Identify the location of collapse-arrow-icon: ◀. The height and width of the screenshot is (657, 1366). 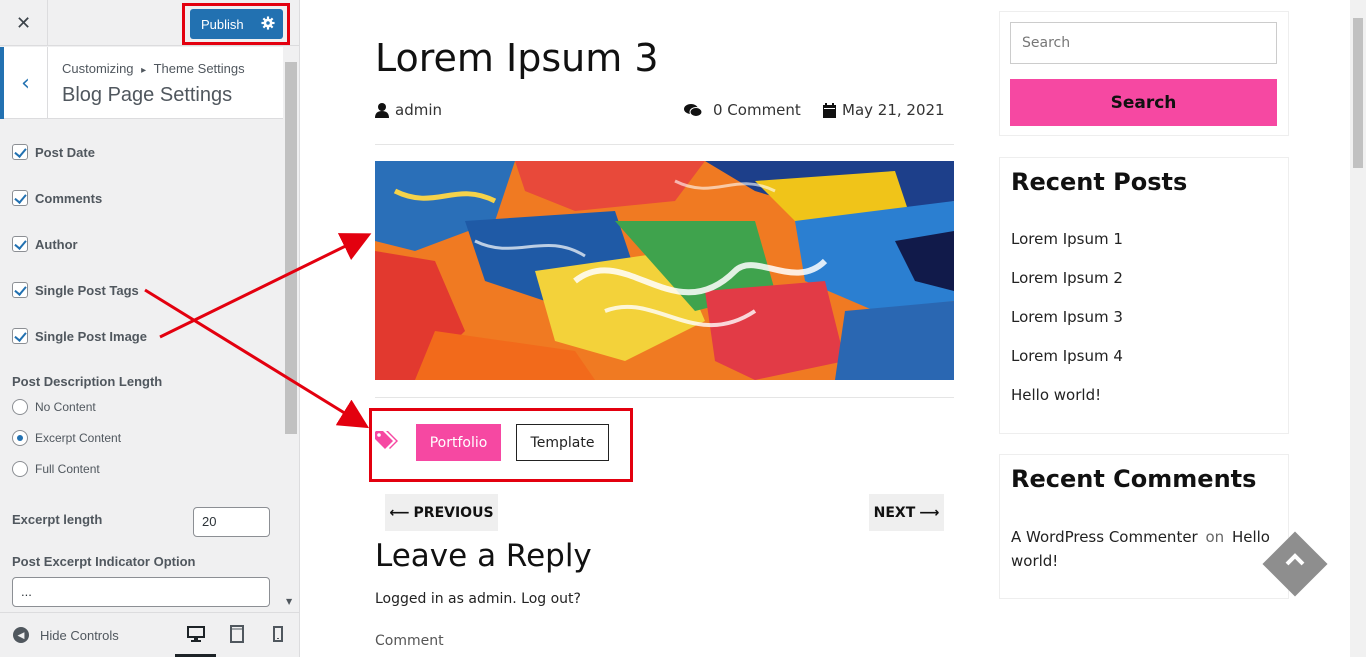
(21, 635).